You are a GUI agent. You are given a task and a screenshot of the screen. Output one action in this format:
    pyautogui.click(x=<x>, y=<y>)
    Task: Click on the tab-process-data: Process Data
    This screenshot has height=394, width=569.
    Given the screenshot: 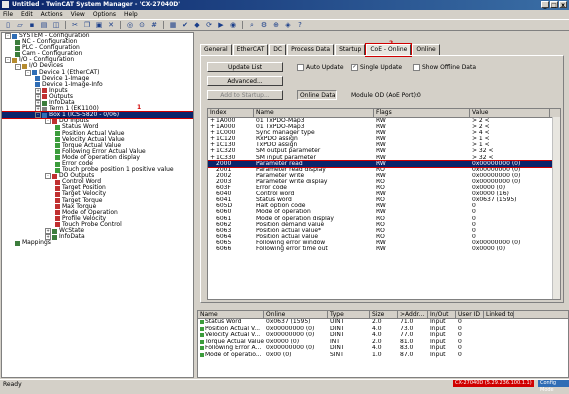 What is the action you would take?
    pyautogui.click(x=311, y=49)
    